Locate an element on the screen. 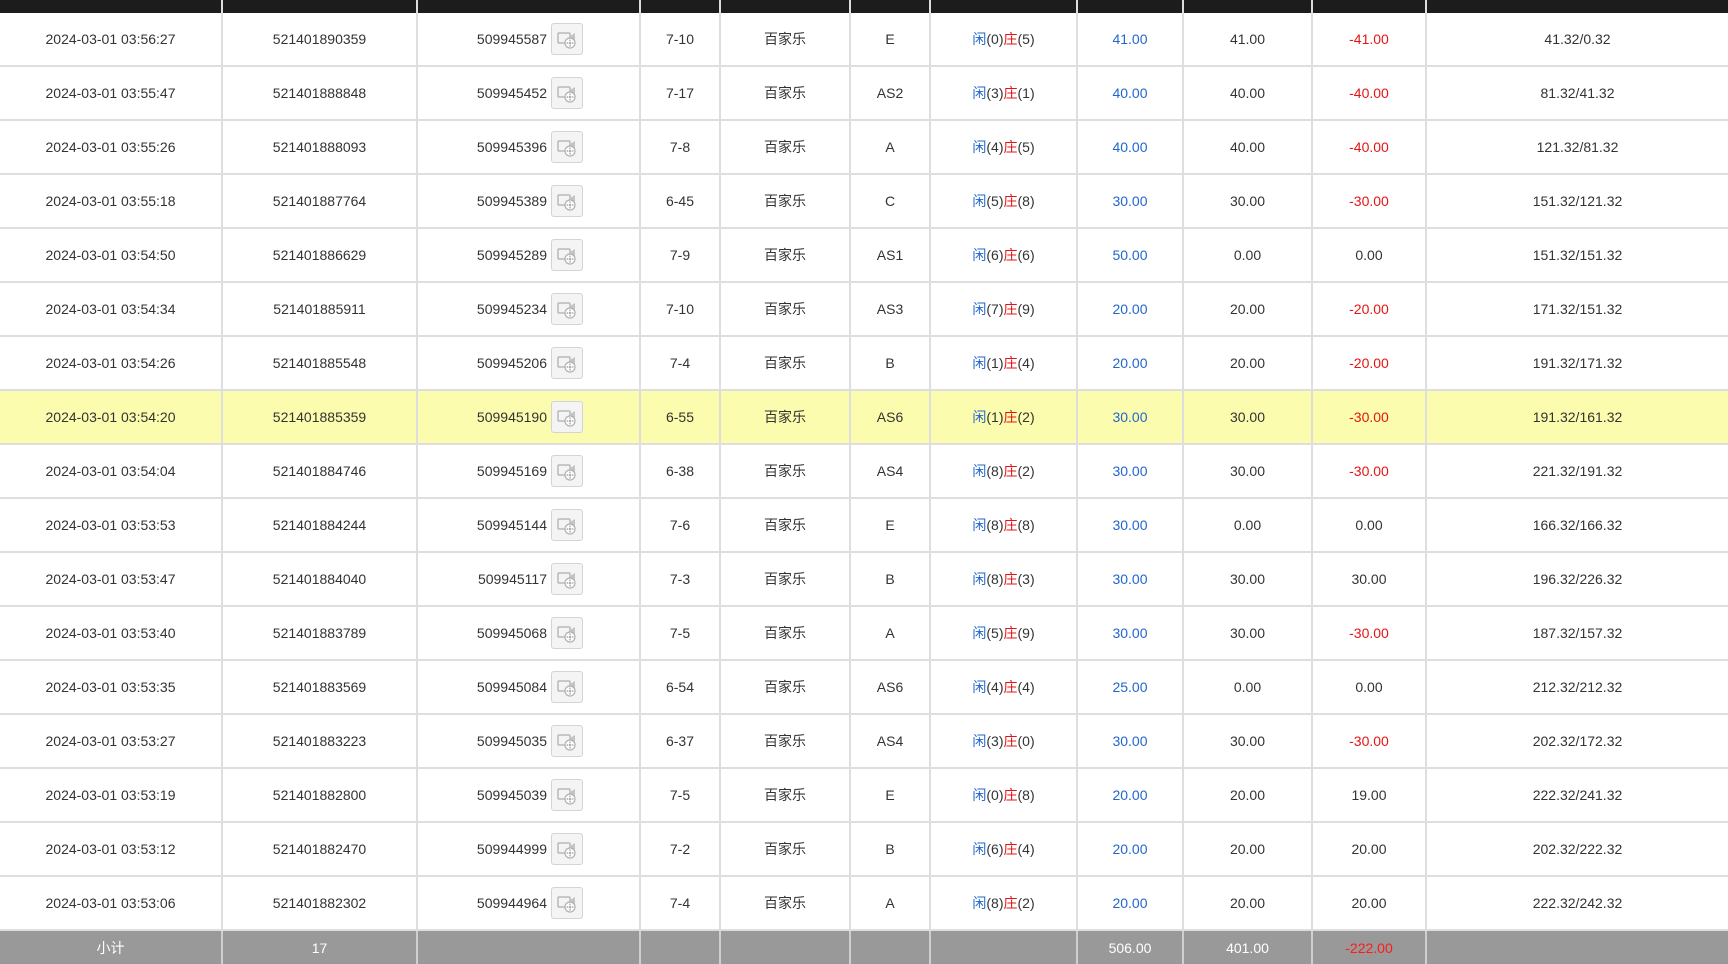 The height and width of the screenshot is (964, 1728). summary-empty is located at coordinates (1004, 947).